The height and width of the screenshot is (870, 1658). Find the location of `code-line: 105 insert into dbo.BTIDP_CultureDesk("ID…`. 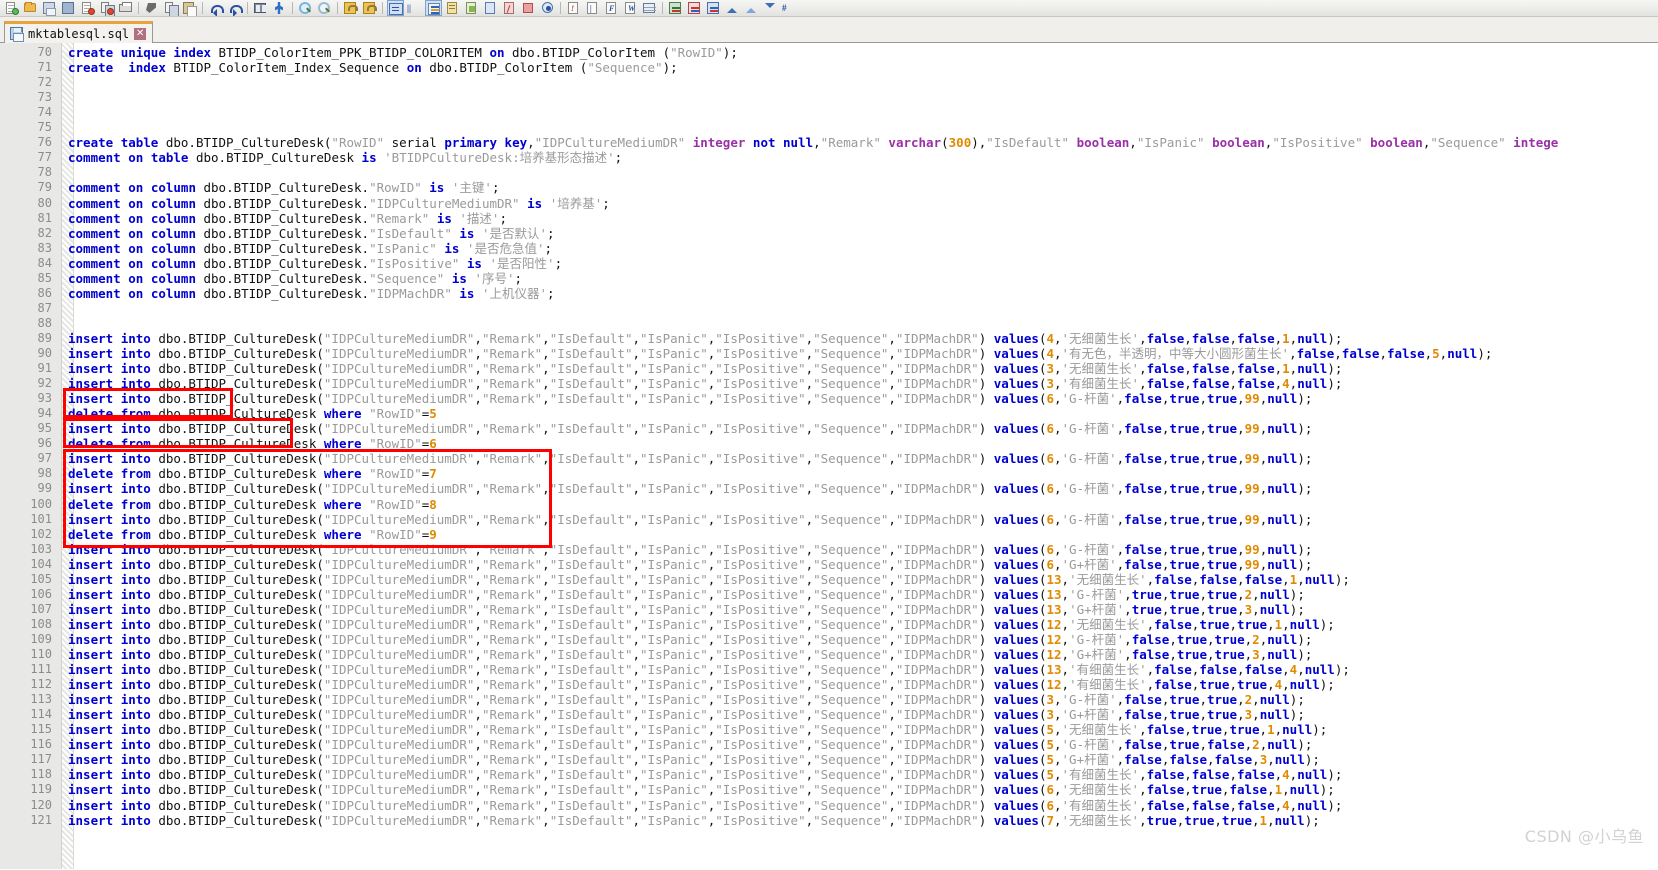

code-line: 105 insert into dbo.BTIDP_CultureDesk("ID… is located at coordinates (829, 579).